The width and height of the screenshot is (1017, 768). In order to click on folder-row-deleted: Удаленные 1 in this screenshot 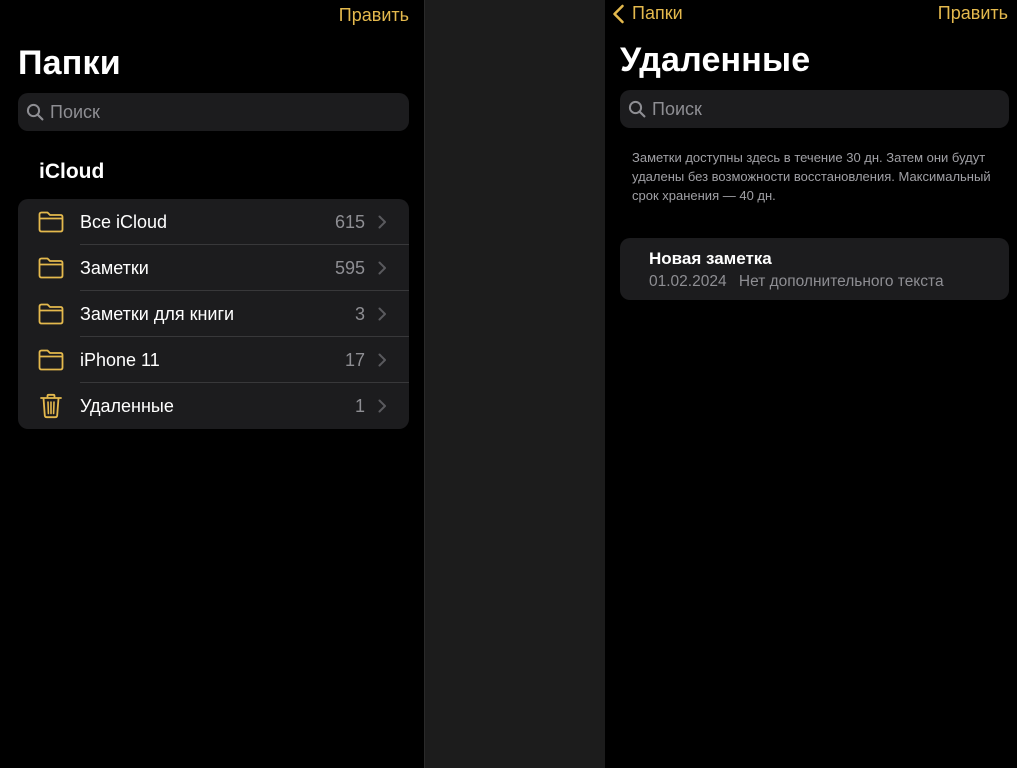, I will do `click(213, 406)`.